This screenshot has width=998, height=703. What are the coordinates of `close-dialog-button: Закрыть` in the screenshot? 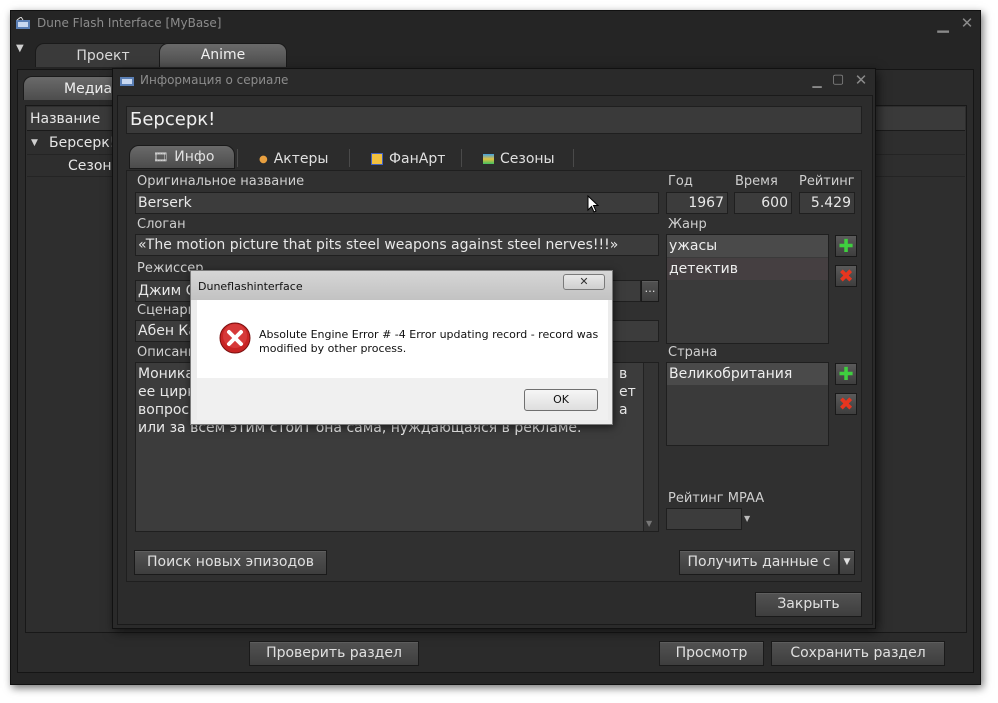 It's located at (808, 604).